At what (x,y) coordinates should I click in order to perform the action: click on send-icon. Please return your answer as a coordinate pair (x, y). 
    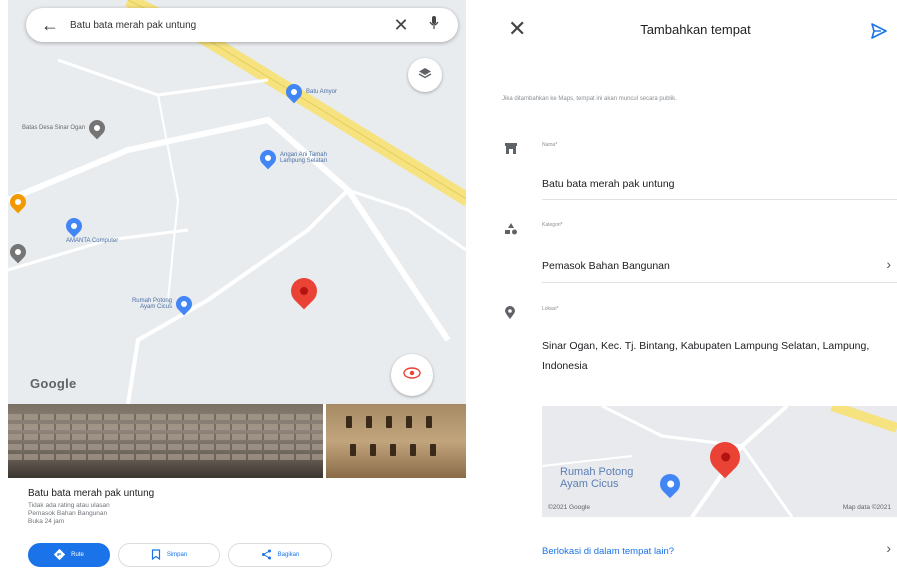
    Looking at the image, I should click on (879, 33).